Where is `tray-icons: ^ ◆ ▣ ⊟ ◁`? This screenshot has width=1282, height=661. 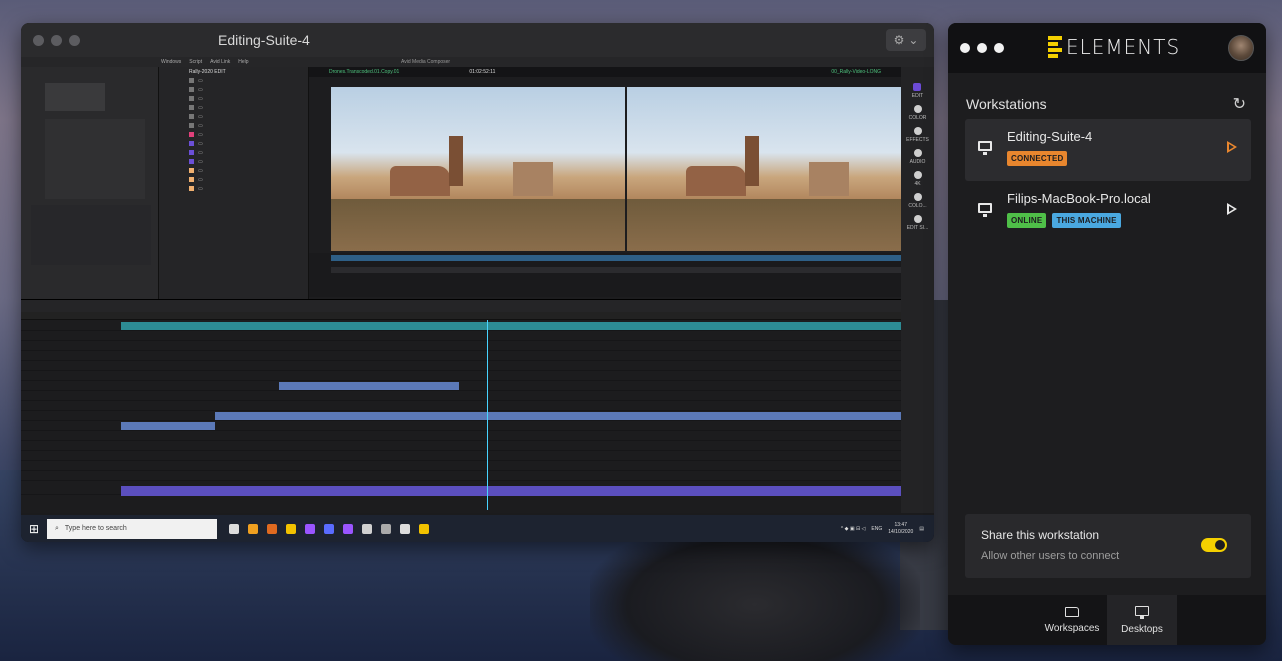
tray-icons: ^ ◆ ▣ ⊟ ◁ is located at coordinates (853, 529).